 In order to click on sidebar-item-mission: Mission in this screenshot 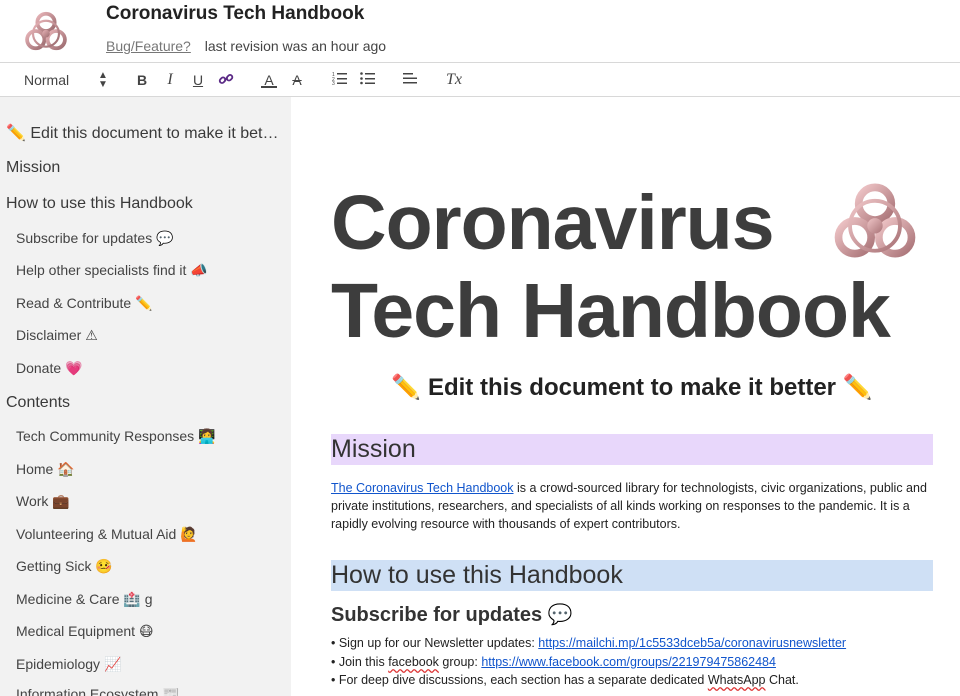, I will do `click(144, 168)`.